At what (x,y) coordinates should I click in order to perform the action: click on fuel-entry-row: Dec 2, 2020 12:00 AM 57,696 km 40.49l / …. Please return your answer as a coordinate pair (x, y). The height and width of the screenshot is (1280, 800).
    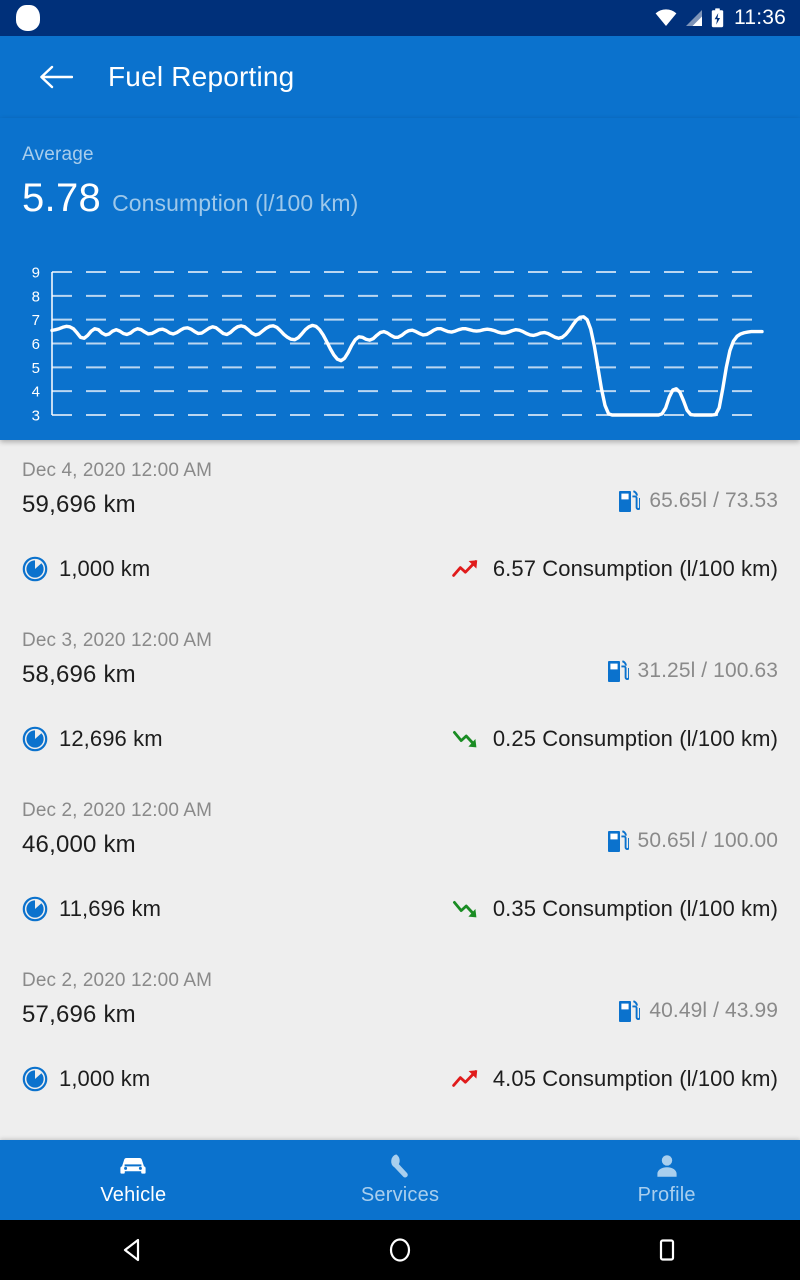
    Looking at the image, I should click on (400, 1051).